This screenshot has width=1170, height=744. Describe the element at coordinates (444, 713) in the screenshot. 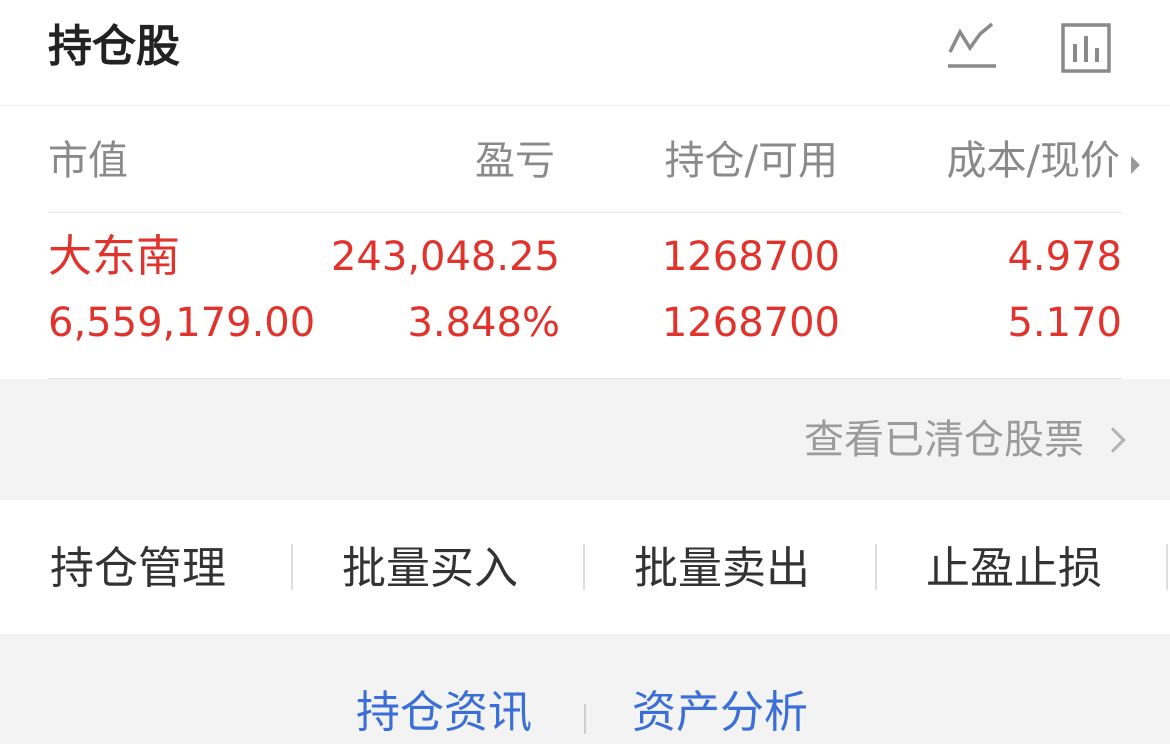

I see `position-news-link: 持仓资讯` at that location.